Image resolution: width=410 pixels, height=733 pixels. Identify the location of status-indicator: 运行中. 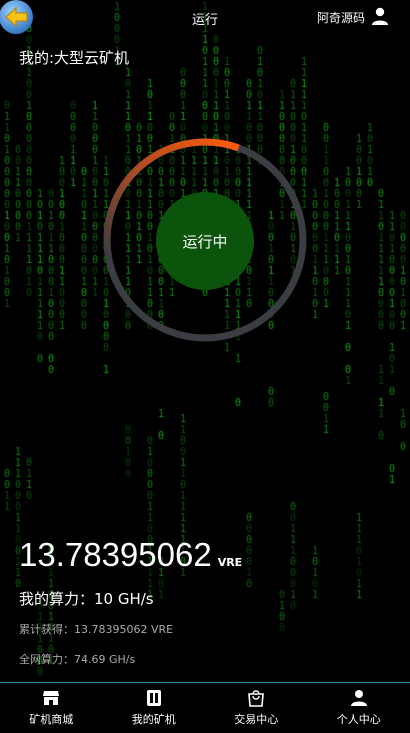
(205, 241).